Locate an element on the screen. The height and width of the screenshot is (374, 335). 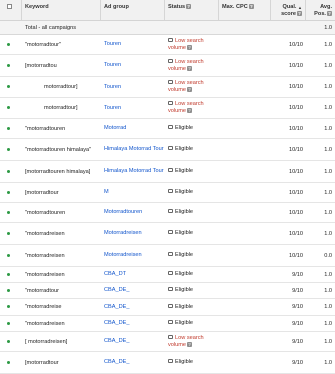
ad-group-link: Motorrad is located at coordinates (115, 128).